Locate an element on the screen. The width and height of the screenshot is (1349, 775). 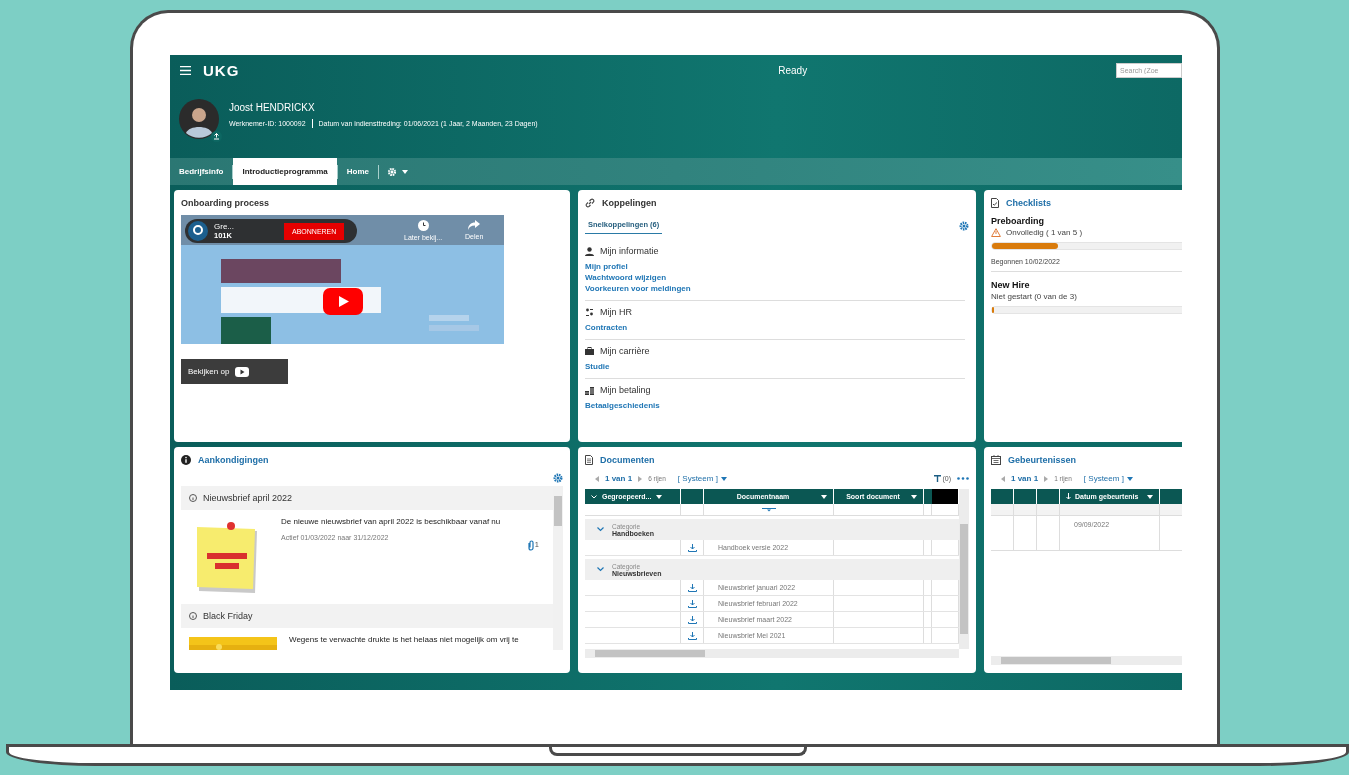
avatar is located at coordinates (199, 118).